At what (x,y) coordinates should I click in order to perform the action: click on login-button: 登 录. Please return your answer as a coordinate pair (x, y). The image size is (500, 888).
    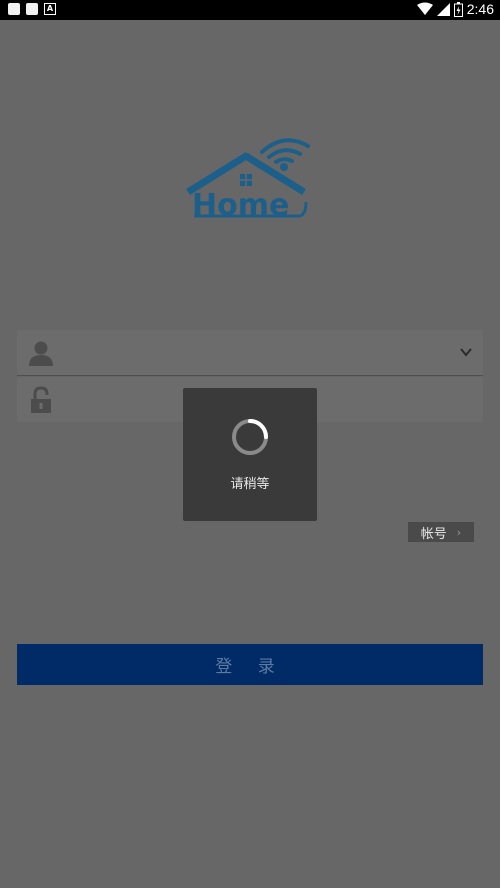
    Looking at the image, I should click on (250, 664).